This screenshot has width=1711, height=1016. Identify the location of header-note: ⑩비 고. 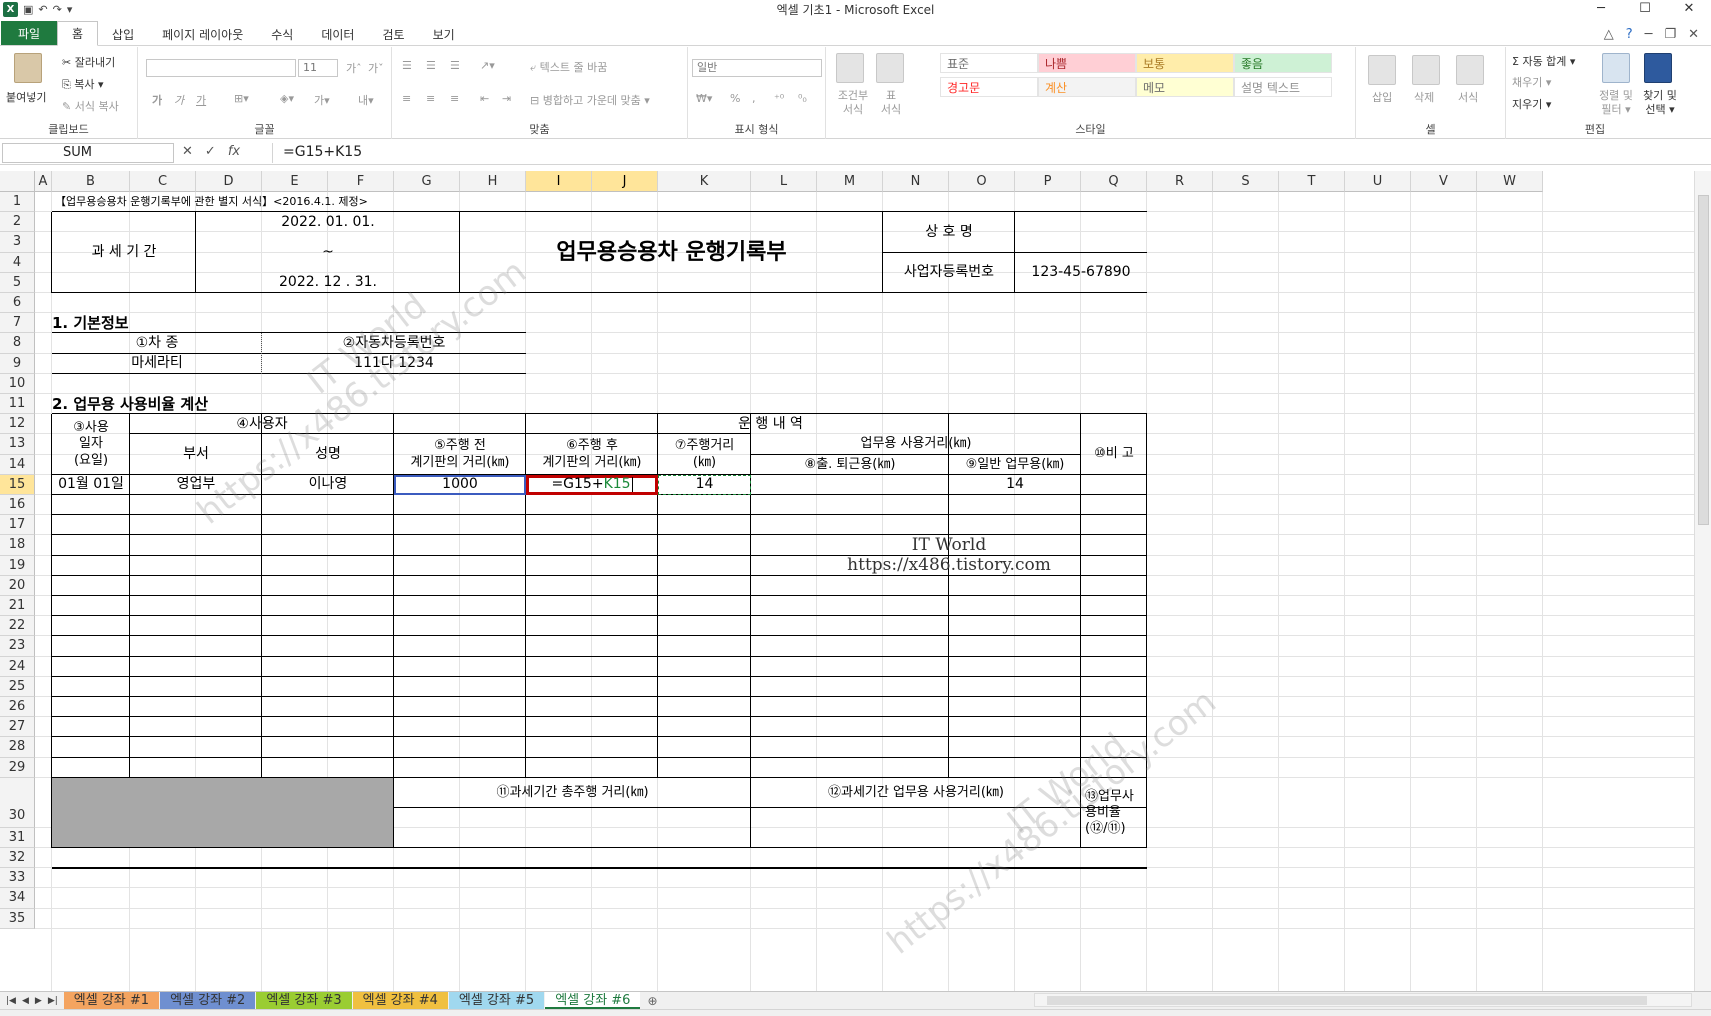
(1114, 454).